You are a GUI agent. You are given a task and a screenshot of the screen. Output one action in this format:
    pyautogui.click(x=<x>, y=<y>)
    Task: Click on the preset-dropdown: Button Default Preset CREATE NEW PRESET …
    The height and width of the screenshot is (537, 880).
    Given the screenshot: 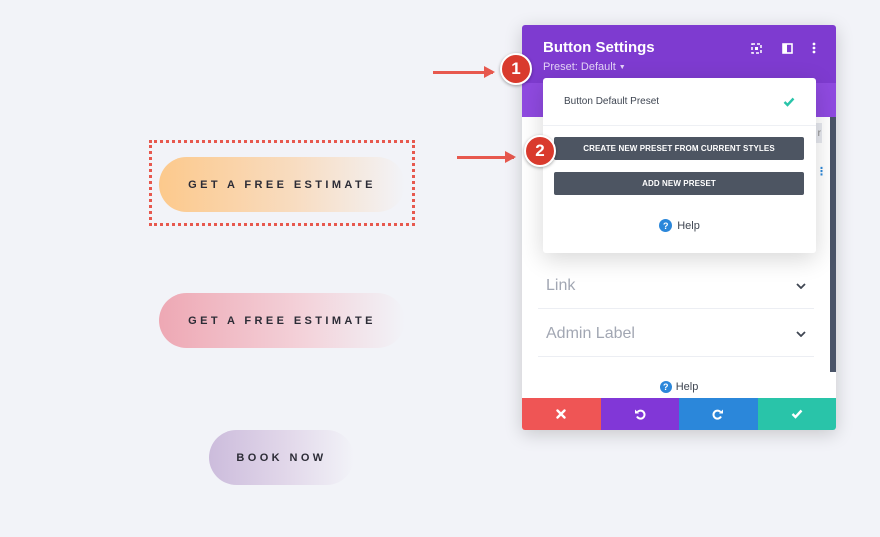 What is the action you would take?
    pyautogui.click(x=679, y=165)
    